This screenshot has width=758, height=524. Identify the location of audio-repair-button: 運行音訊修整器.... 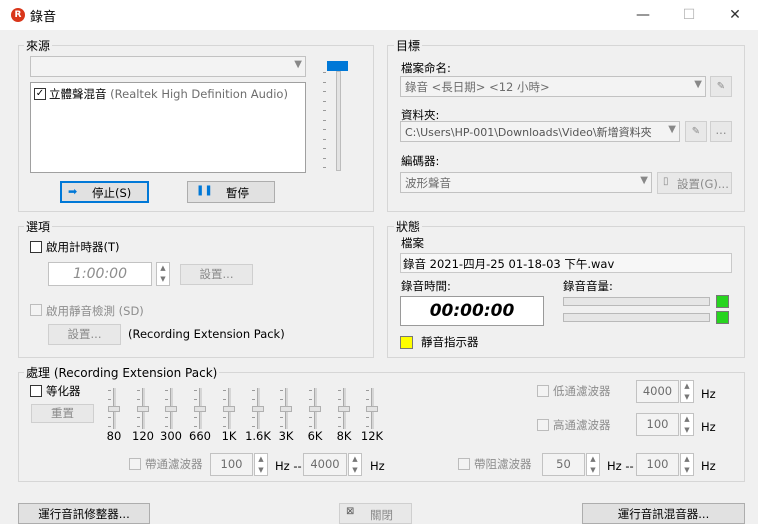
(84, 513).